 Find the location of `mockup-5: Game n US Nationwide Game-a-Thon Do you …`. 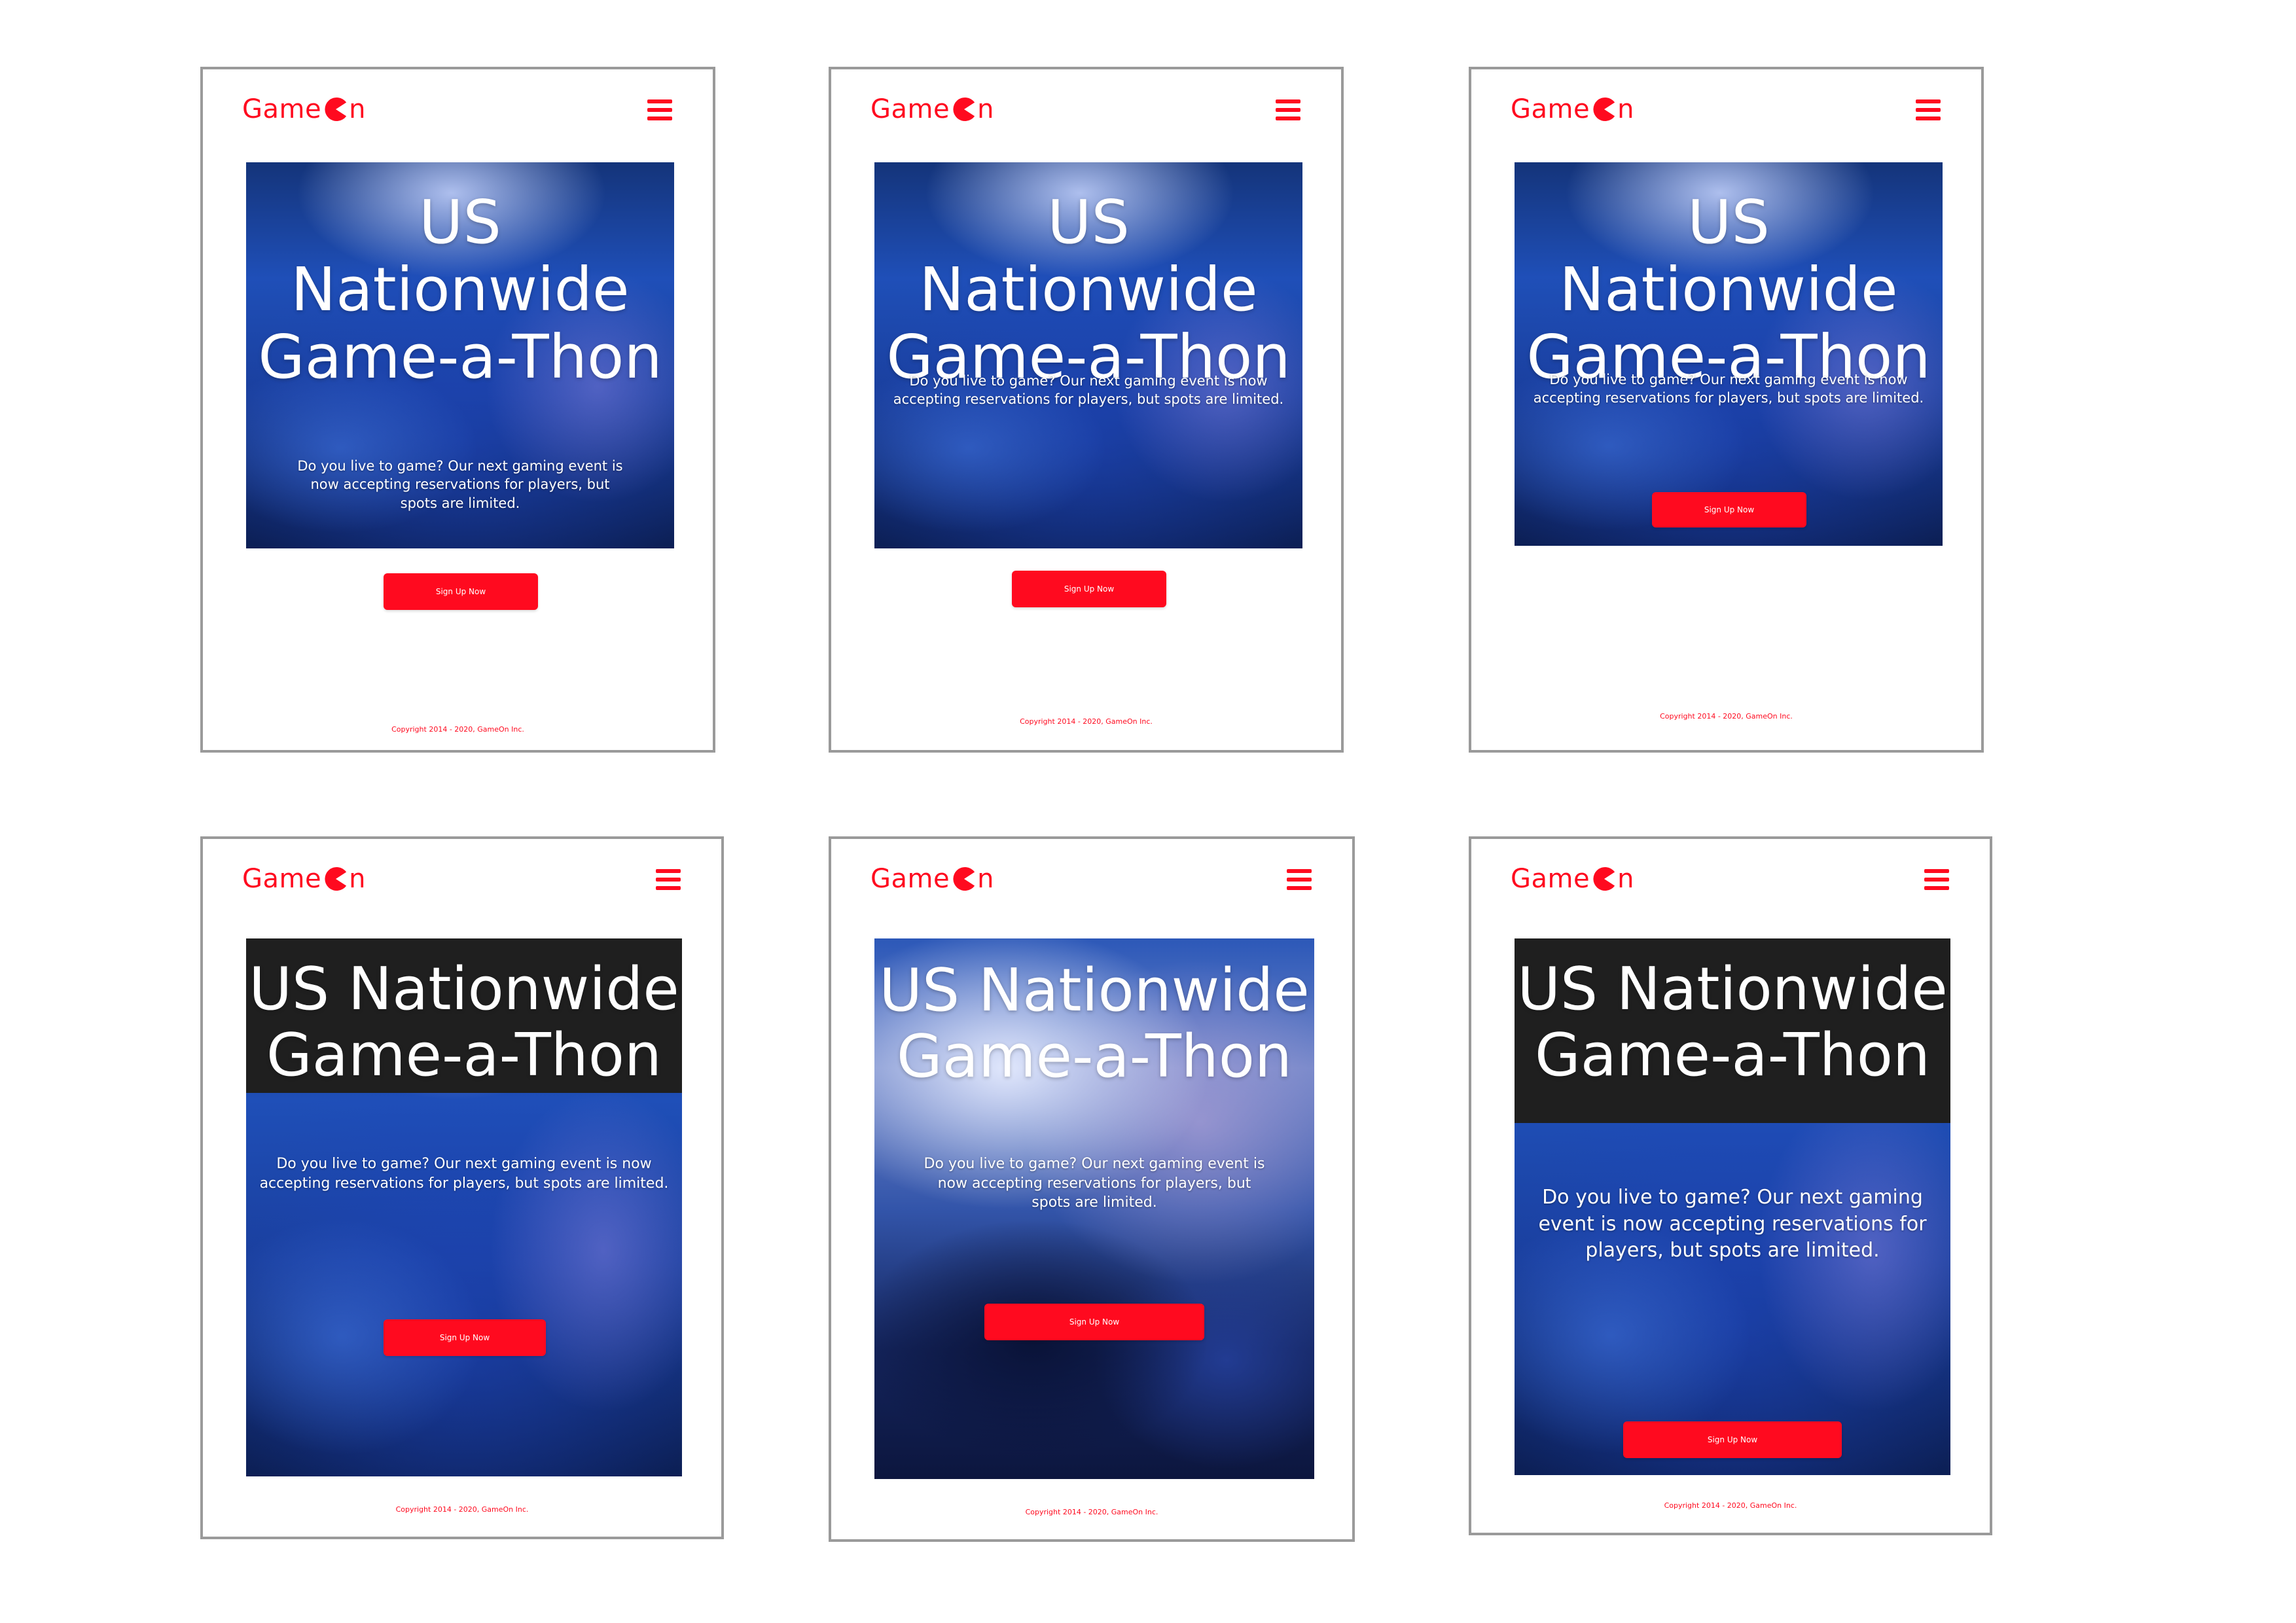

mockup-5: Game n US Nationwide Game-a-Thon Do you … is located at coordinates (1092, 1189).